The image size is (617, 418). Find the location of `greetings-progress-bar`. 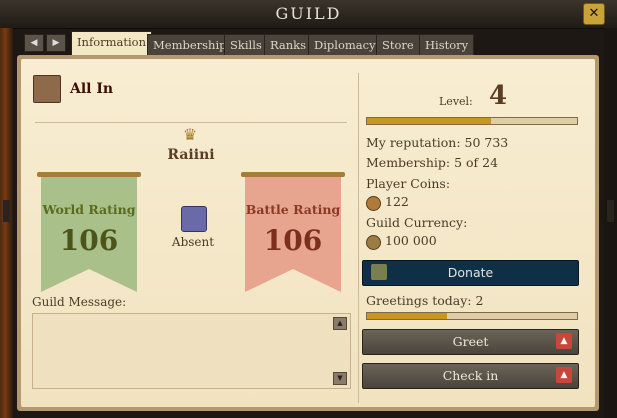

greetings-progress-bar is located at coordinates (472, 316).